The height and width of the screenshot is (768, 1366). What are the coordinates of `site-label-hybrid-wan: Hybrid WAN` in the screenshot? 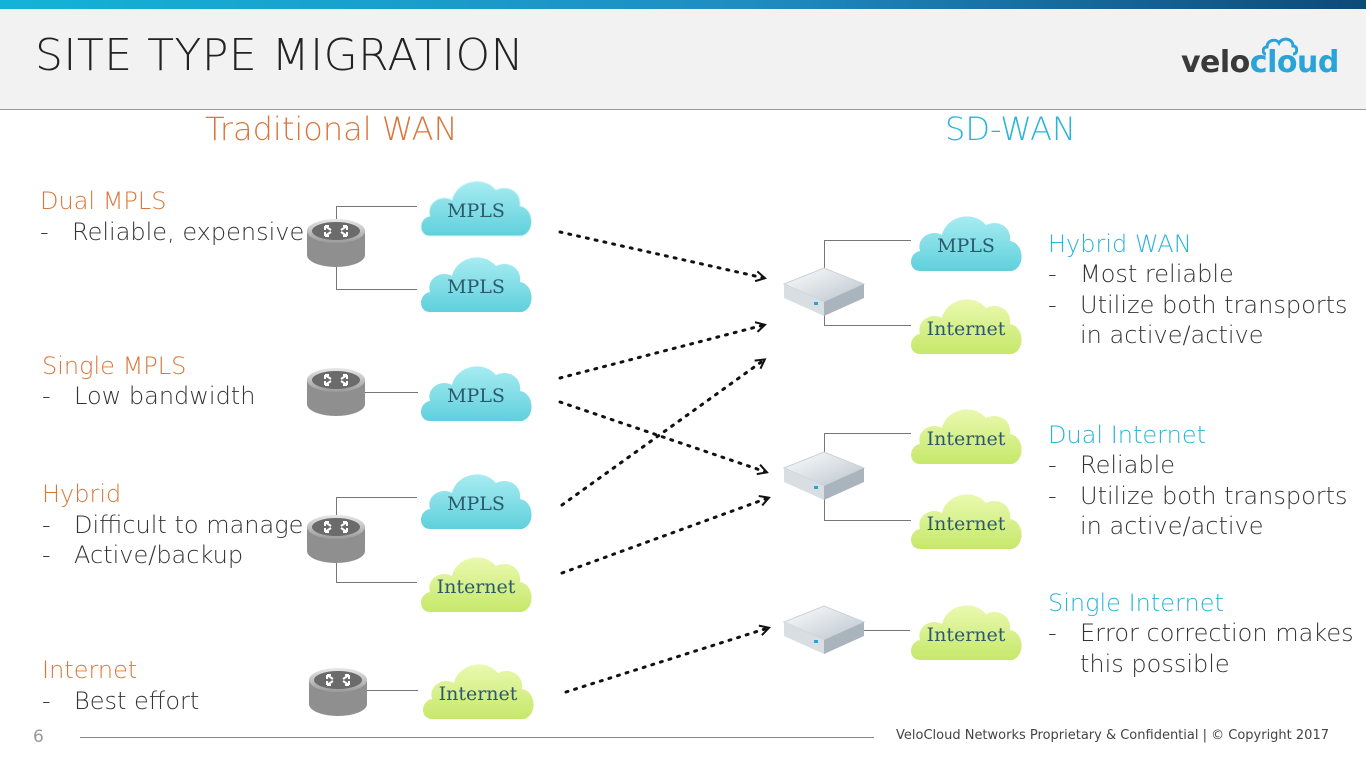 It's located at (1120, 244).